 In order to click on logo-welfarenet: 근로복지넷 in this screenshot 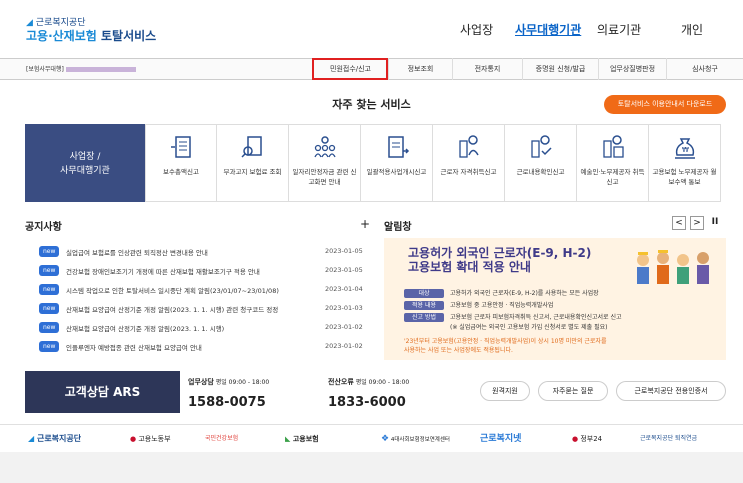, I will do `click(500, 439)`.